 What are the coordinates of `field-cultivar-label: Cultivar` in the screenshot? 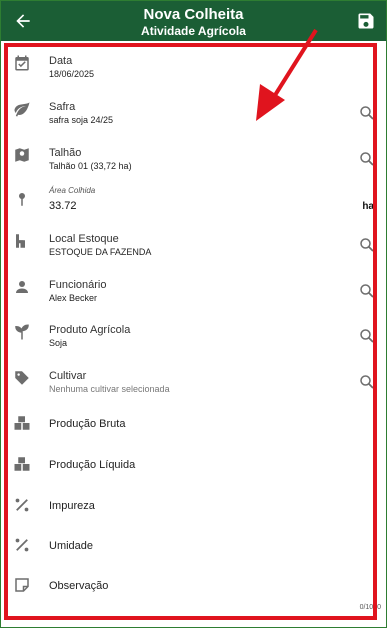 It's located at (68, 376).